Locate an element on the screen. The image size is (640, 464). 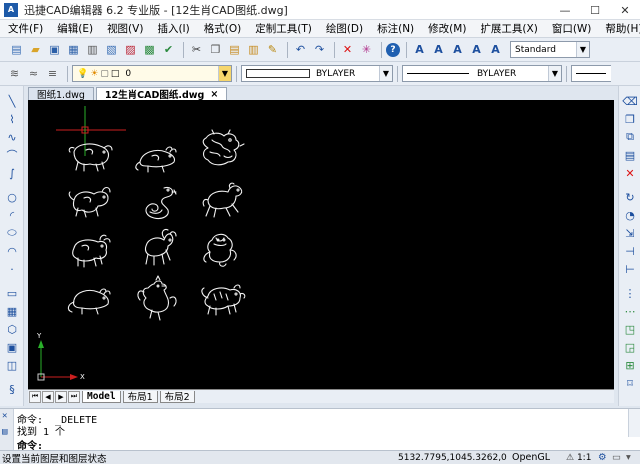
match-properties-icon: ✎ is located at coordinates (272, 49).